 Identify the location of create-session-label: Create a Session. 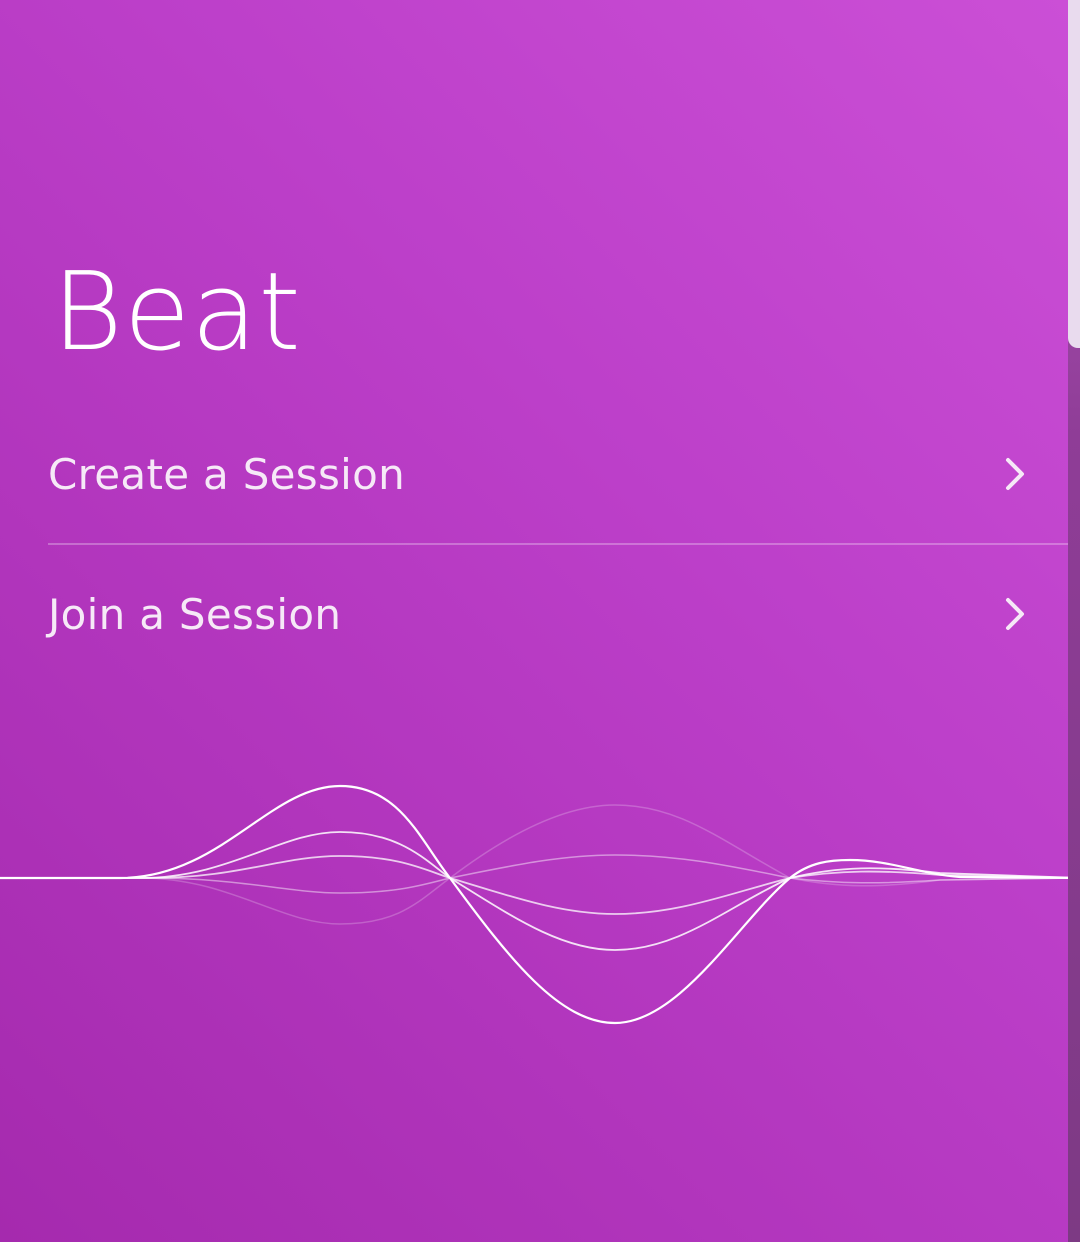
(227, 474).